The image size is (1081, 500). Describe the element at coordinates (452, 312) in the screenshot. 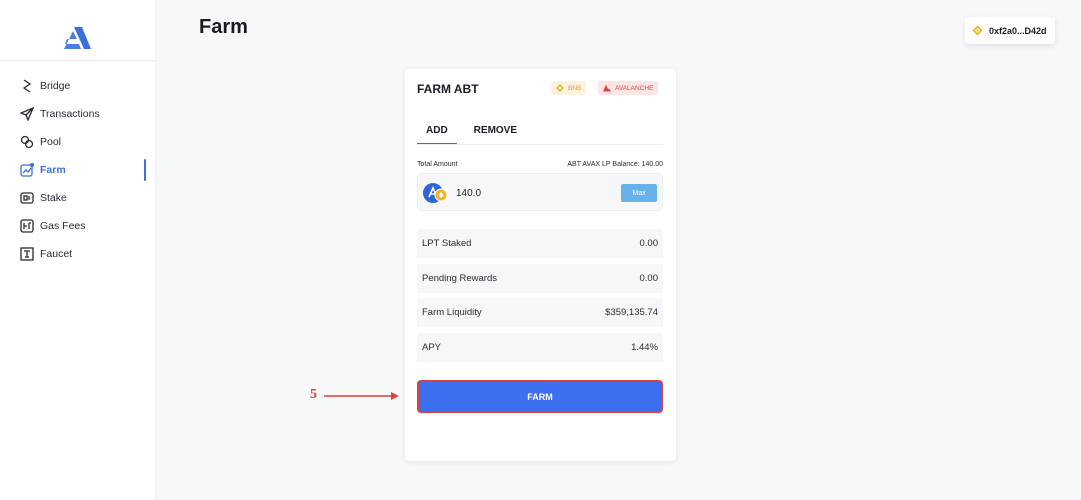

I see `stat-label: Farm Liquidity` at that location.